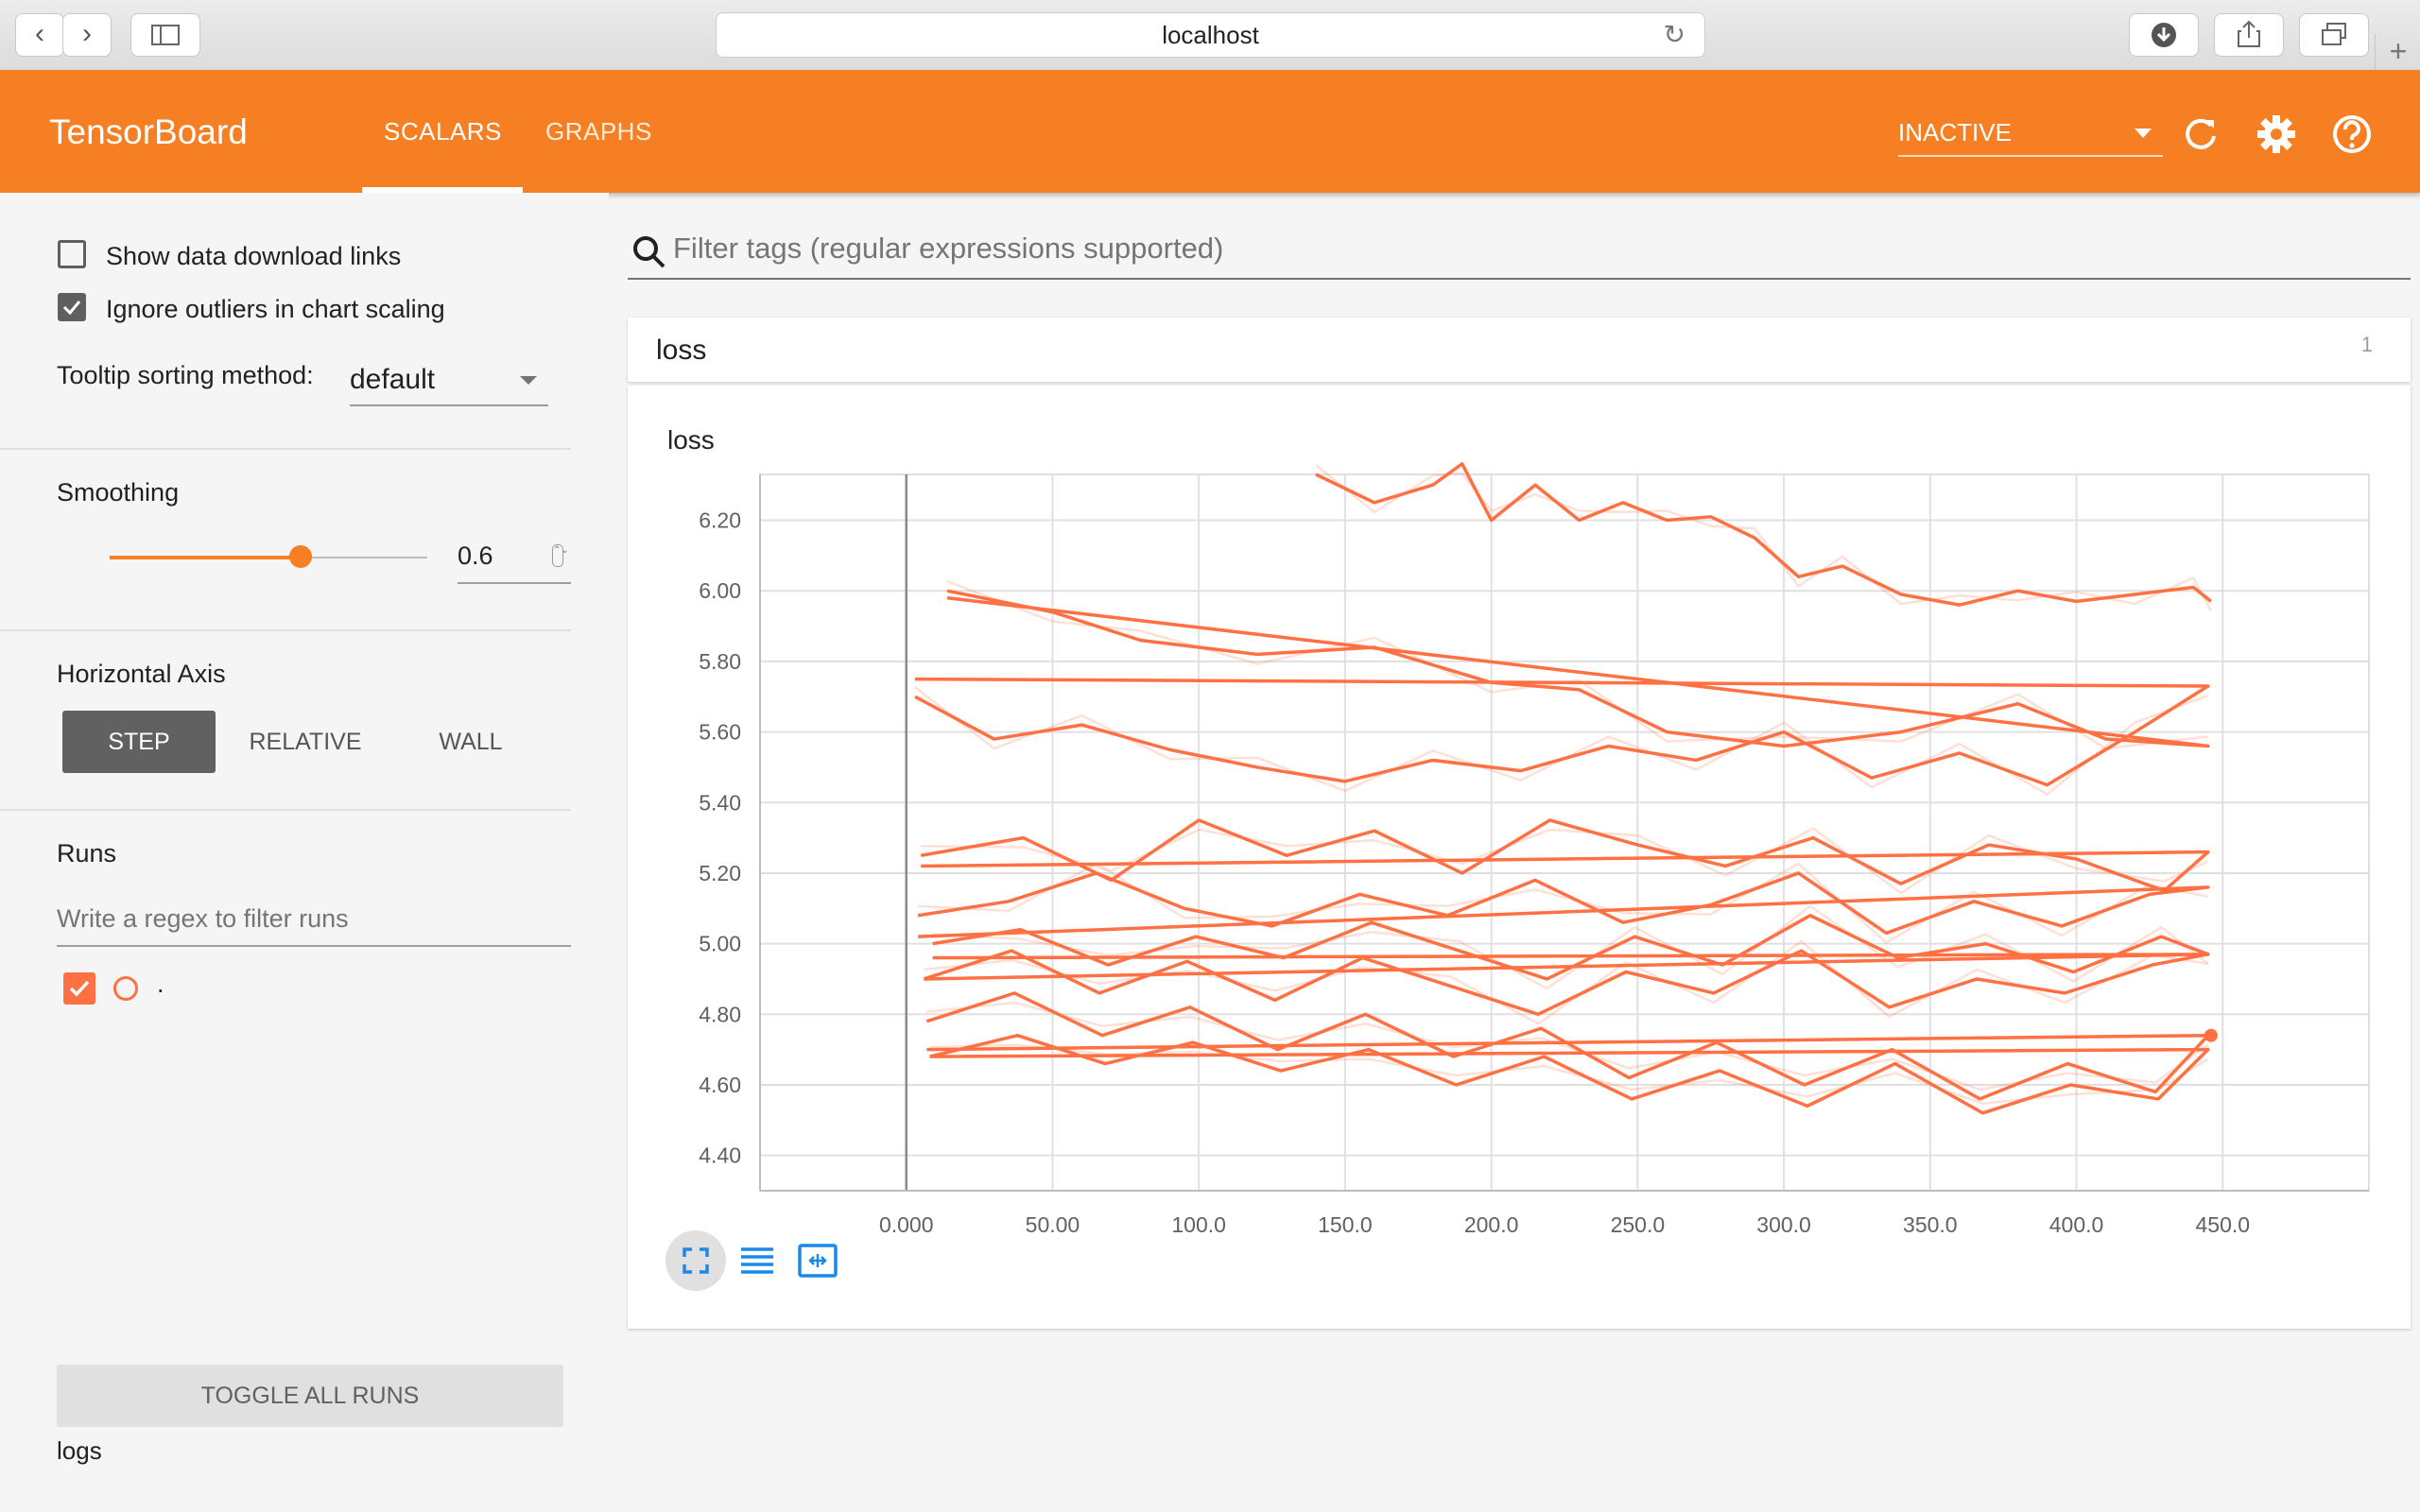  Describe the element at coordinates (720, 1155) in the screenshot. I see `y-tick-label: 4.40` at that location.